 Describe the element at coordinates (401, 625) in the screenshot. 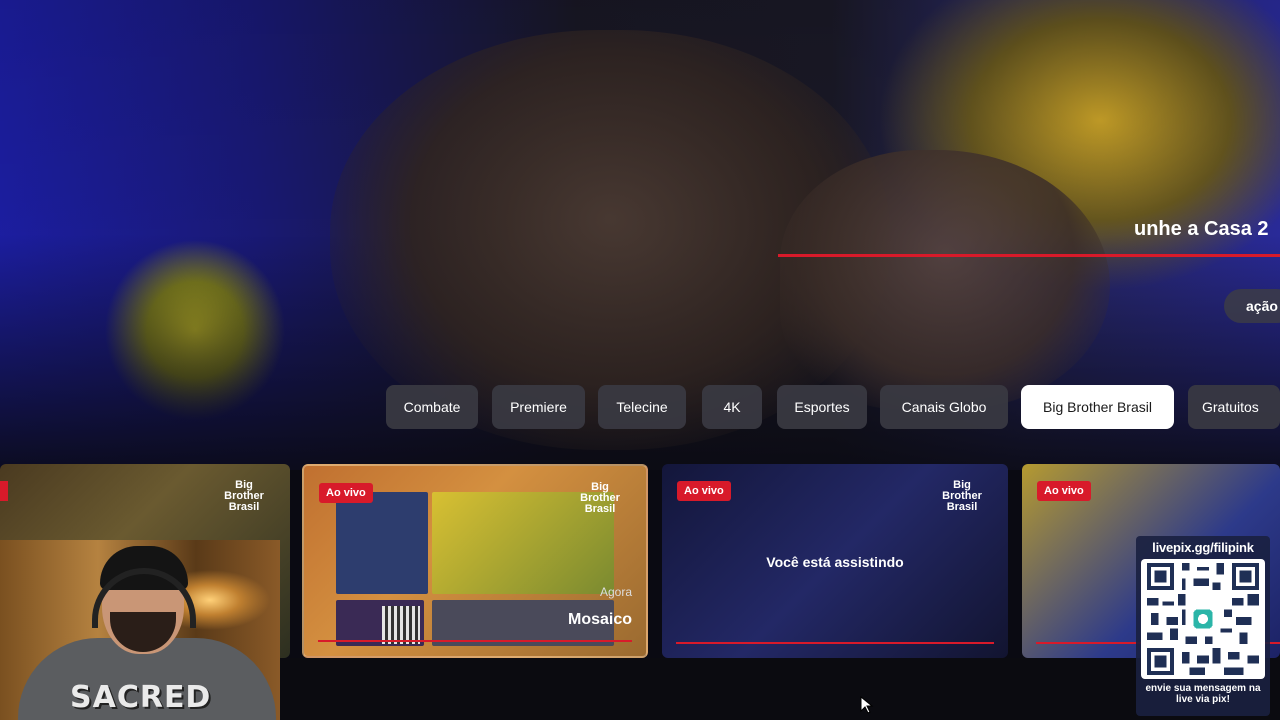

I see `mosaic-qr-thumbnail` at that location.